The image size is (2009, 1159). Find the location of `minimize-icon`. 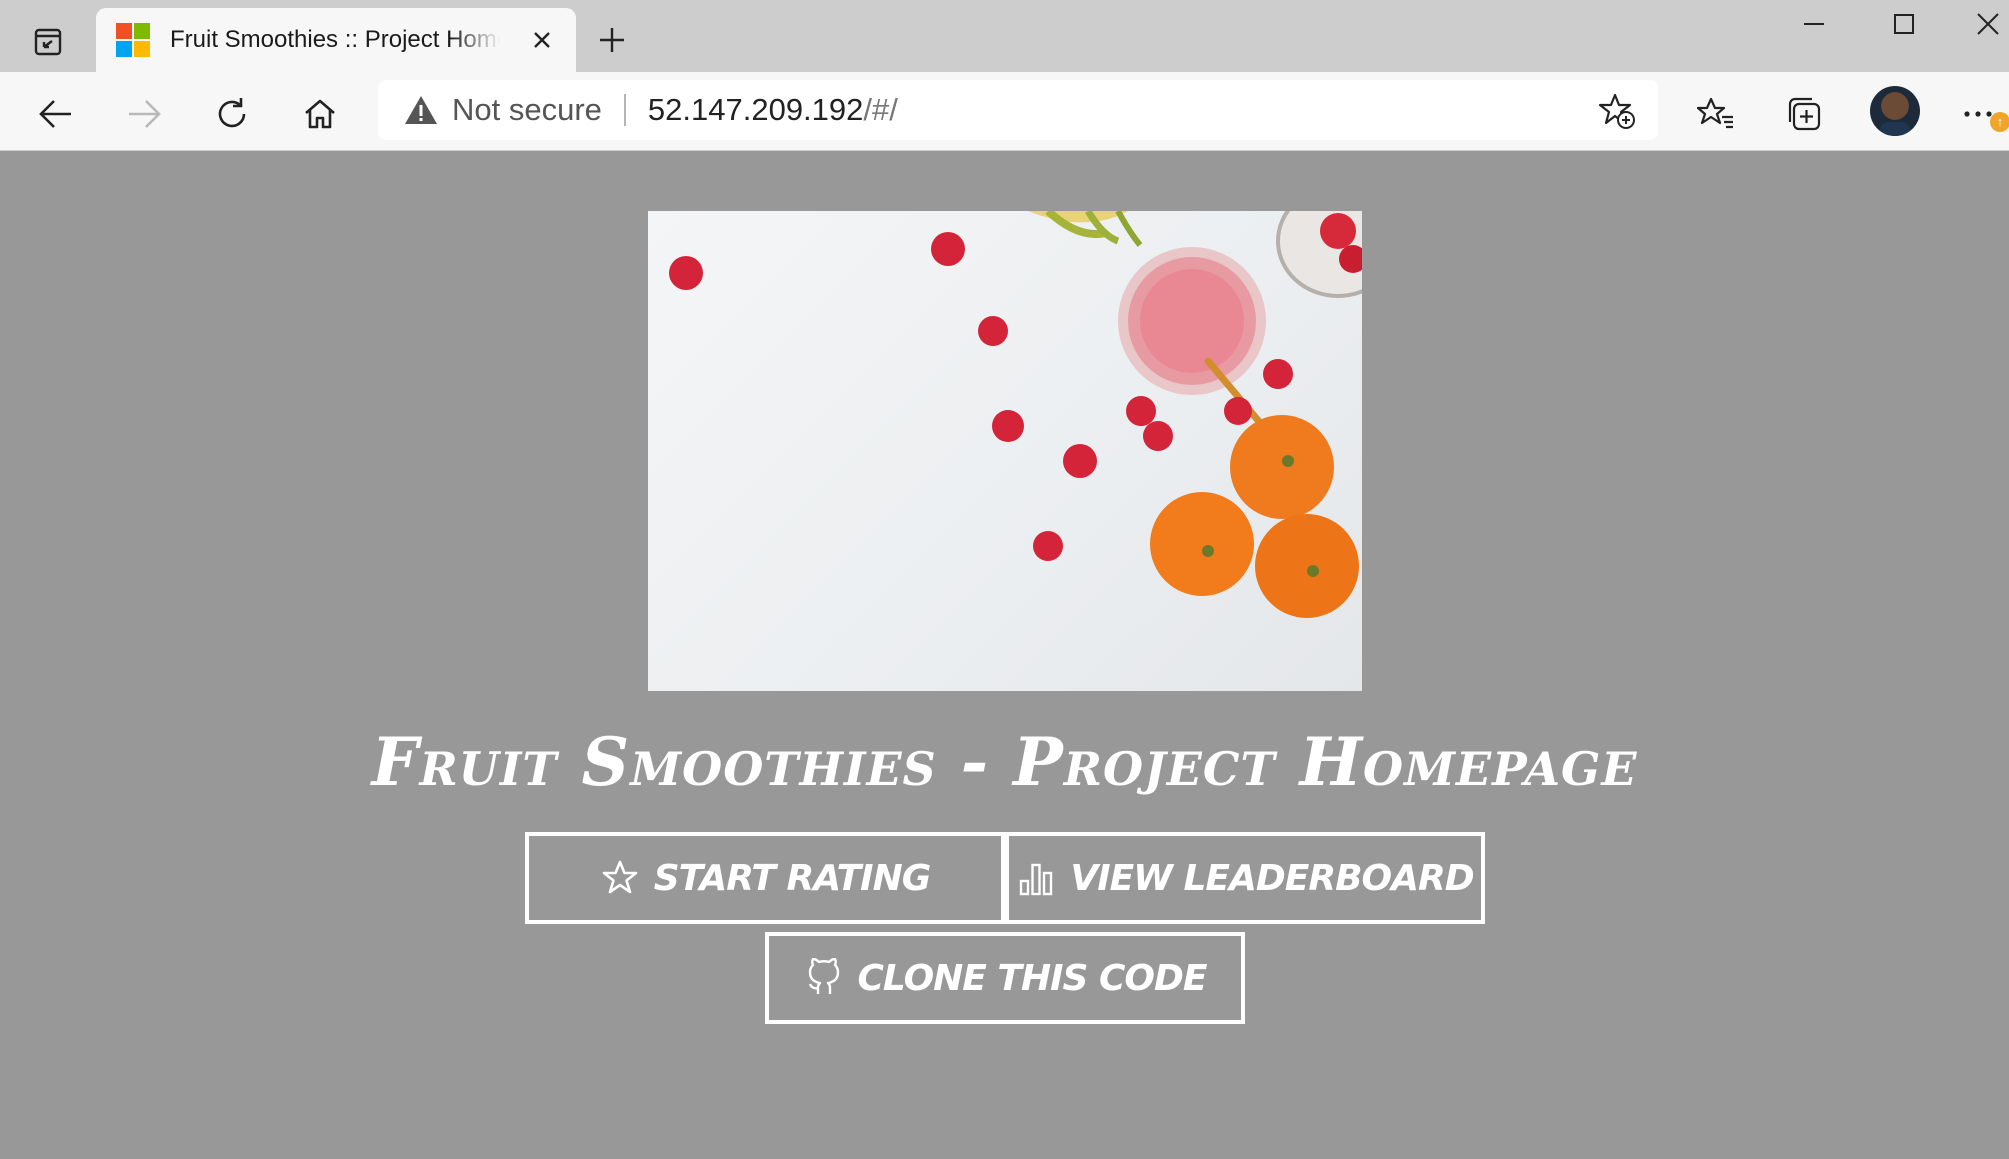

minimize-icon is located at coordinates (1814, 24).